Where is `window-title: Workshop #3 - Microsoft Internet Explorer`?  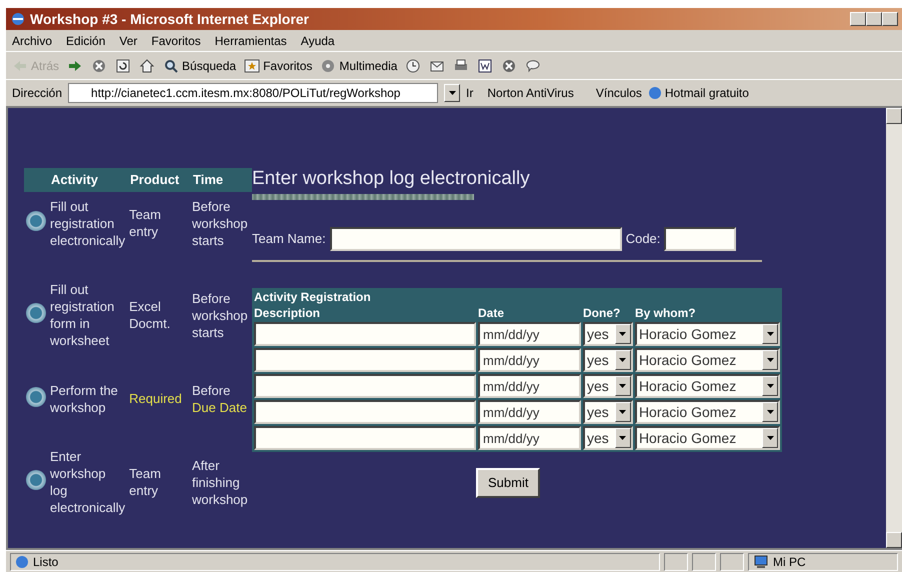 window-title: Workshop #3 - Microsoft Internet Explorer is located at coordinates (170, 19).